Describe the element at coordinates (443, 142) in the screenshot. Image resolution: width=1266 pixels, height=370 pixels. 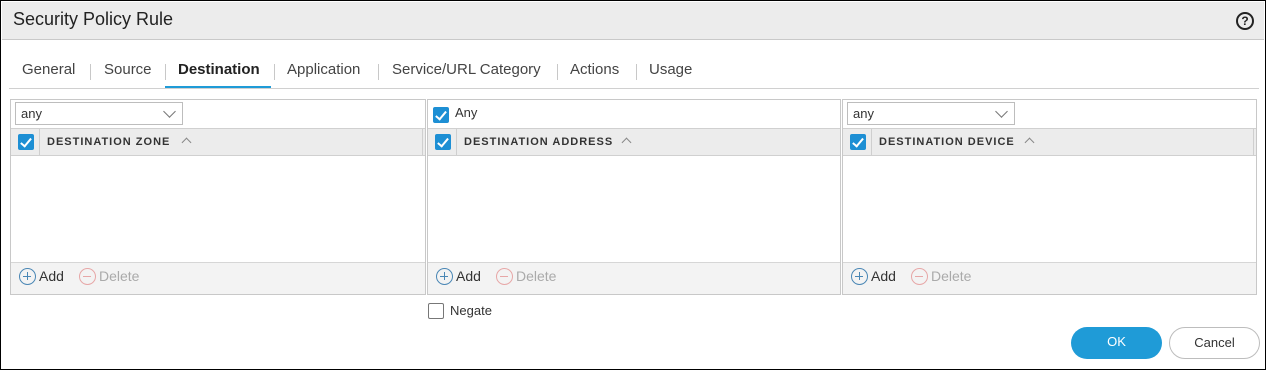
I see `address-select-all-checkbox` at that location.